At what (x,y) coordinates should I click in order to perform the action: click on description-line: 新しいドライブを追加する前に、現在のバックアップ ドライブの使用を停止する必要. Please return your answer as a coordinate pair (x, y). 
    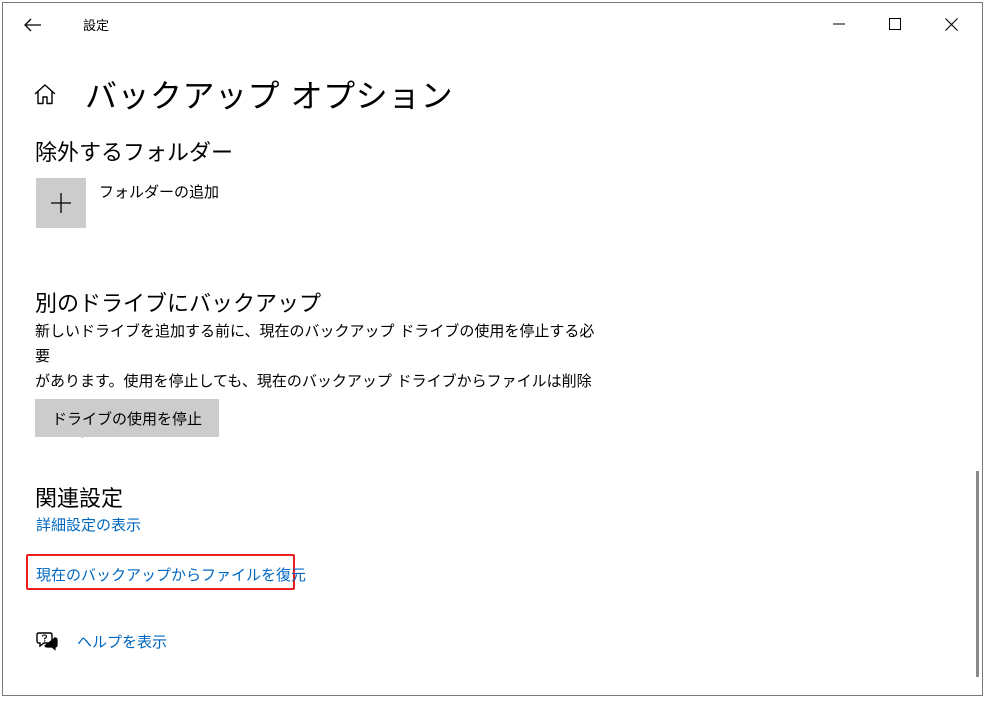
    Looking at the image, I should click on (315, 343).